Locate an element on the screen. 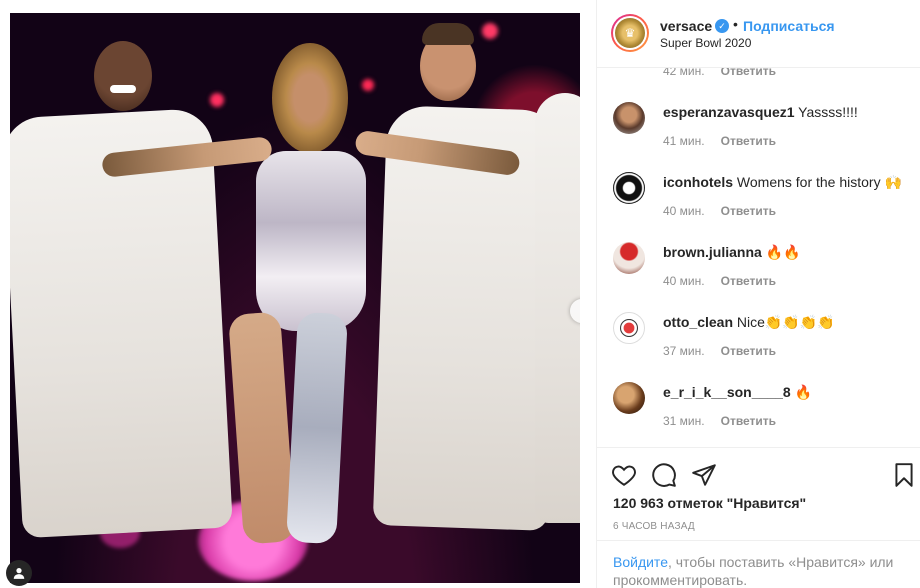 This screenshot has height=588, width=920. commenter-username: otto_clean is located at coordinates (698, 322).